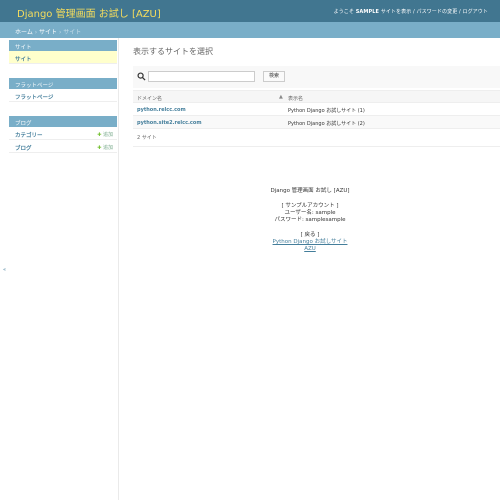 The image size is (500, 500). What do you see at coordinates (250, 30) in the screenshot?
I see `breadcrumb: ホーム › サイト › サイト` at bounding box center [250, 30].